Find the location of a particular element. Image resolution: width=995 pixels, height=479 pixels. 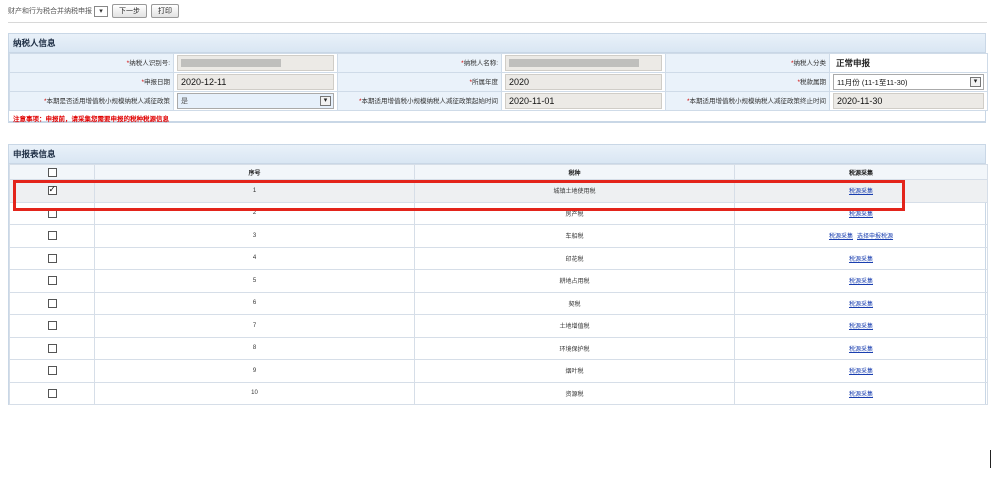

row-tax-name: 房产税 is located at coordinates (574, 213).